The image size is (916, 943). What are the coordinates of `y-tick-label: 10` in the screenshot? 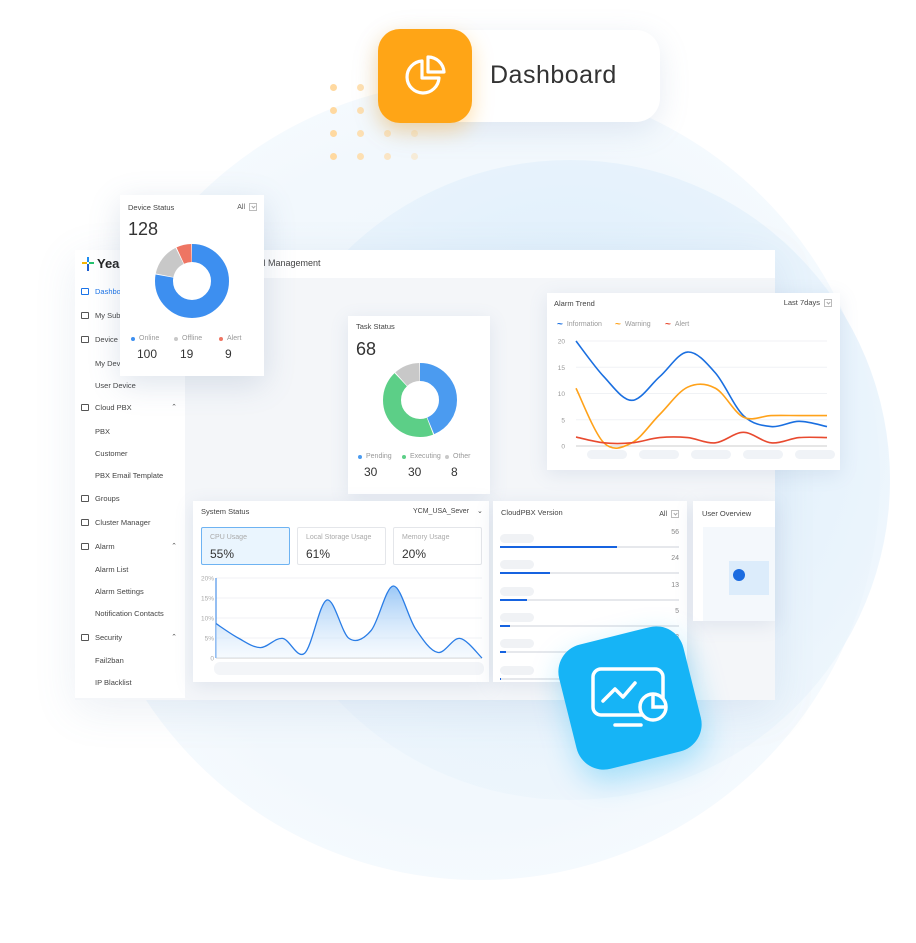 It's located at (562, 394).